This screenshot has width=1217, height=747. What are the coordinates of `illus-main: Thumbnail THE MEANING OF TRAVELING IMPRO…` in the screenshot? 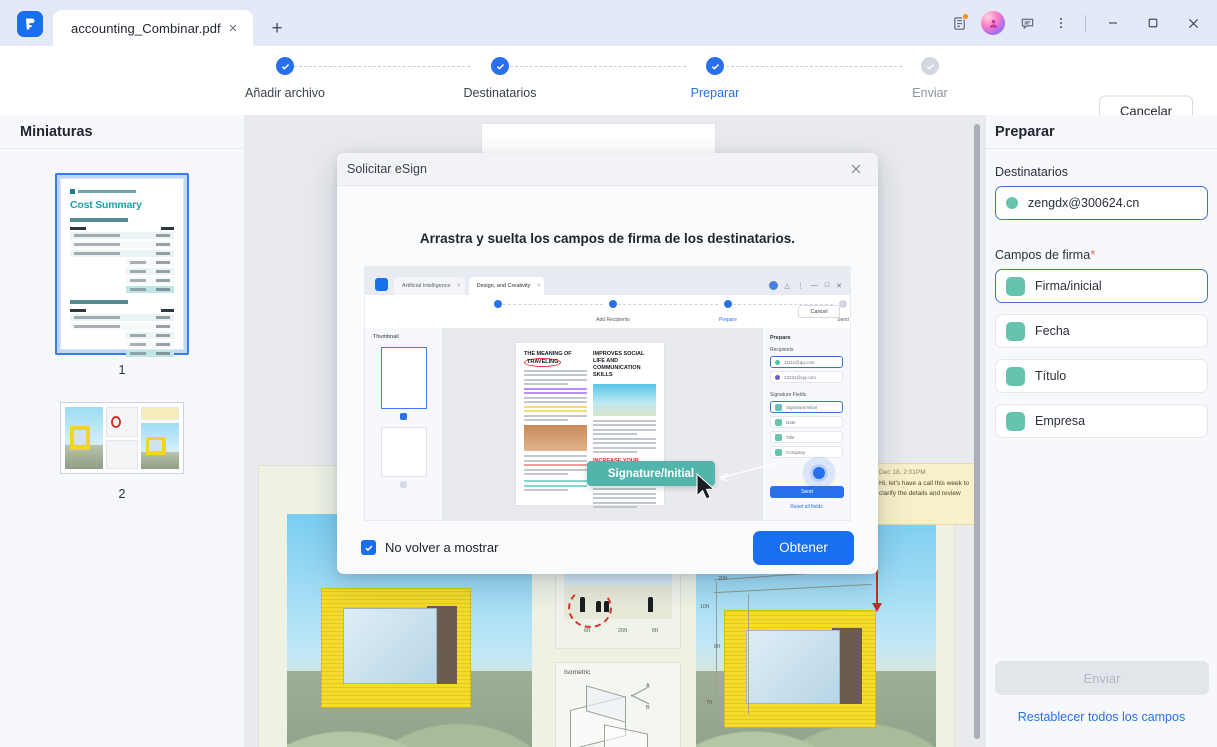 It's located at (607, 424).